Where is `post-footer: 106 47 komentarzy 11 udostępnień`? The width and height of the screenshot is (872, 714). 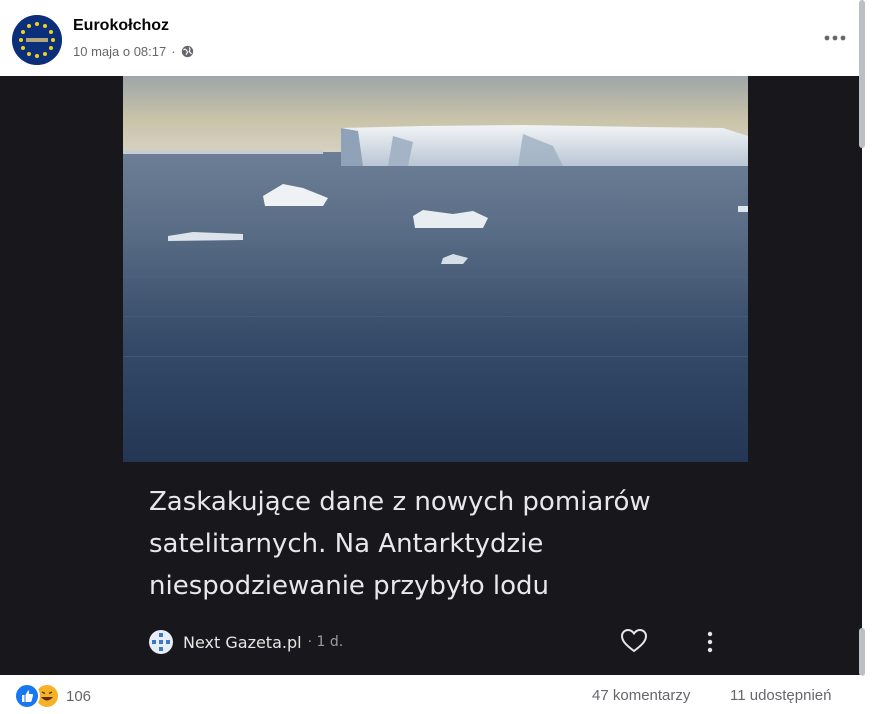
post-footer: 106 47 komentarzy 11 udostępnień is located at coordinates (431, 694).